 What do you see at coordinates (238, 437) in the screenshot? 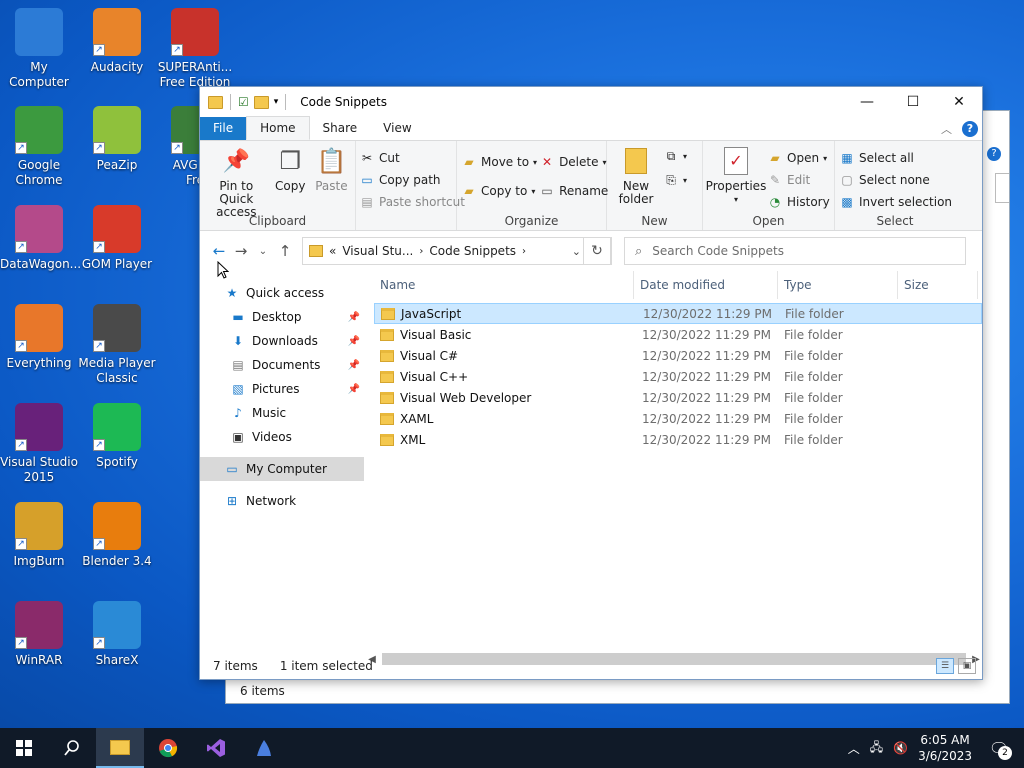
I see `video-icon: ▣` at bounding box center [238, 437].